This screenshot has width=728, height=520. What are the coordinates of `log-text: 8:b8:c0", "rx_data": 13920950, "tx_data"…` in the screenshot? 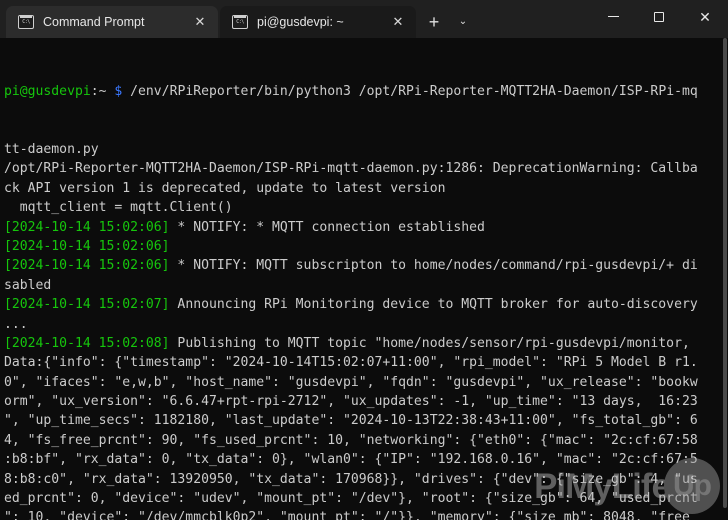 It's located at (351, 479).